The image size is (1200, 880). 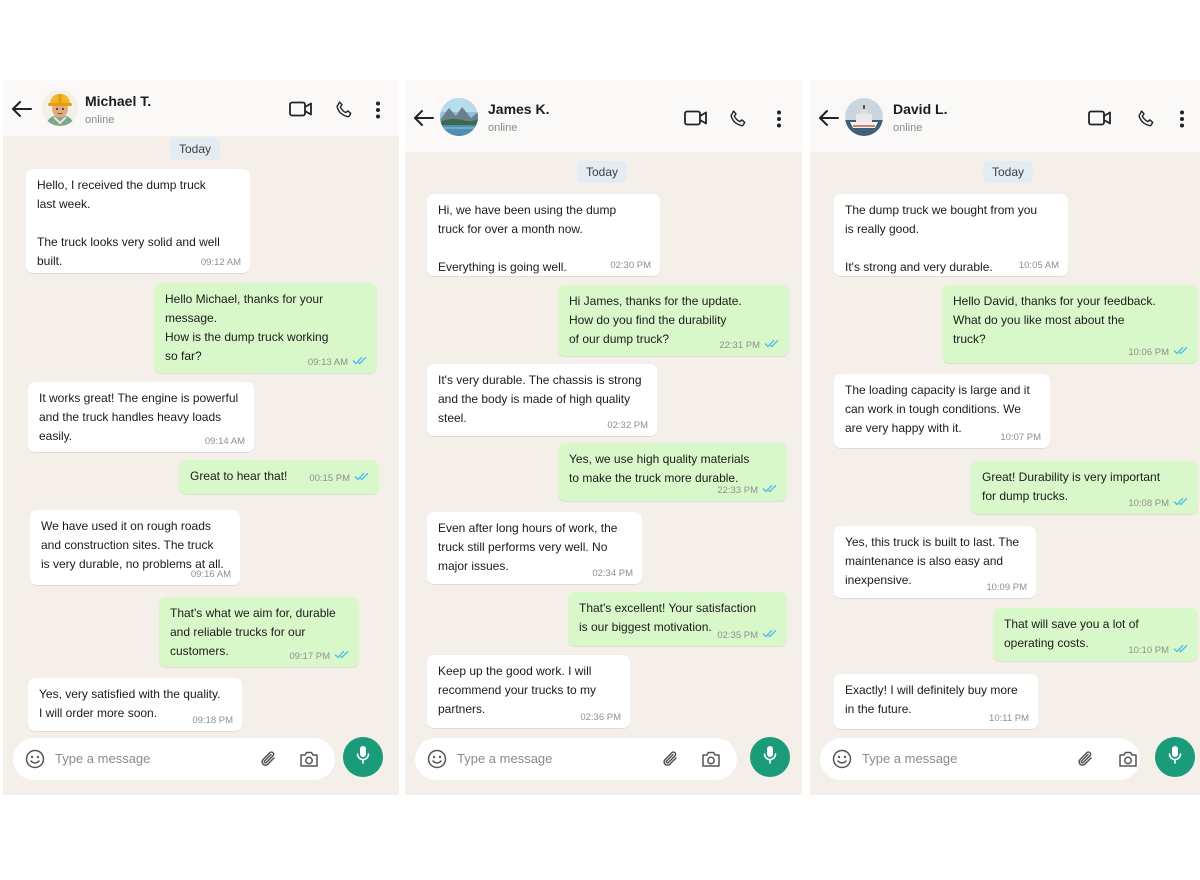 I want to click on message-meta: 09:18 PM, so click(x=212, y=721).